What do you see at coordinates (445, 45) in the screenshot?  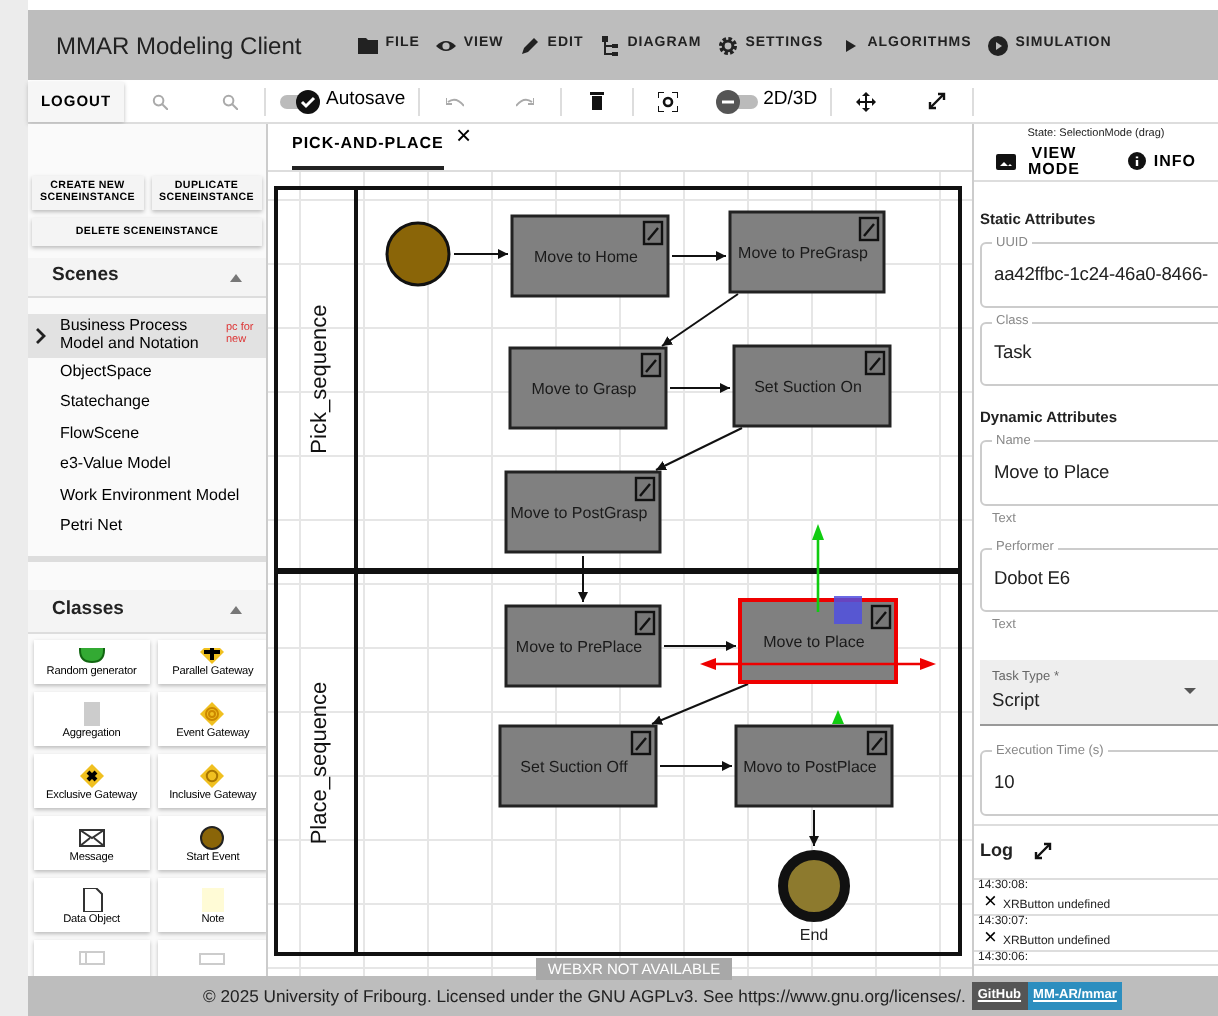 I see `eye-icon` at bounding box center [445, 45].